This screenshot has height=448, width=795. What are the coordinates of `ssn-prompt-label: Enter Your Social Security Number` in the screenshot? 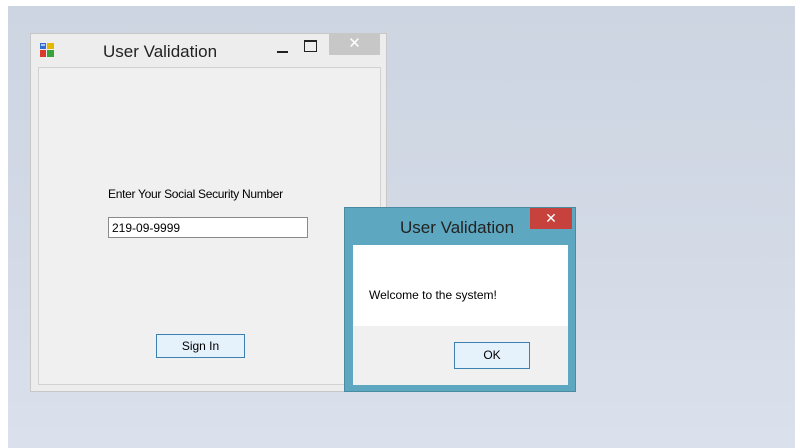 It's located at (195, 194).